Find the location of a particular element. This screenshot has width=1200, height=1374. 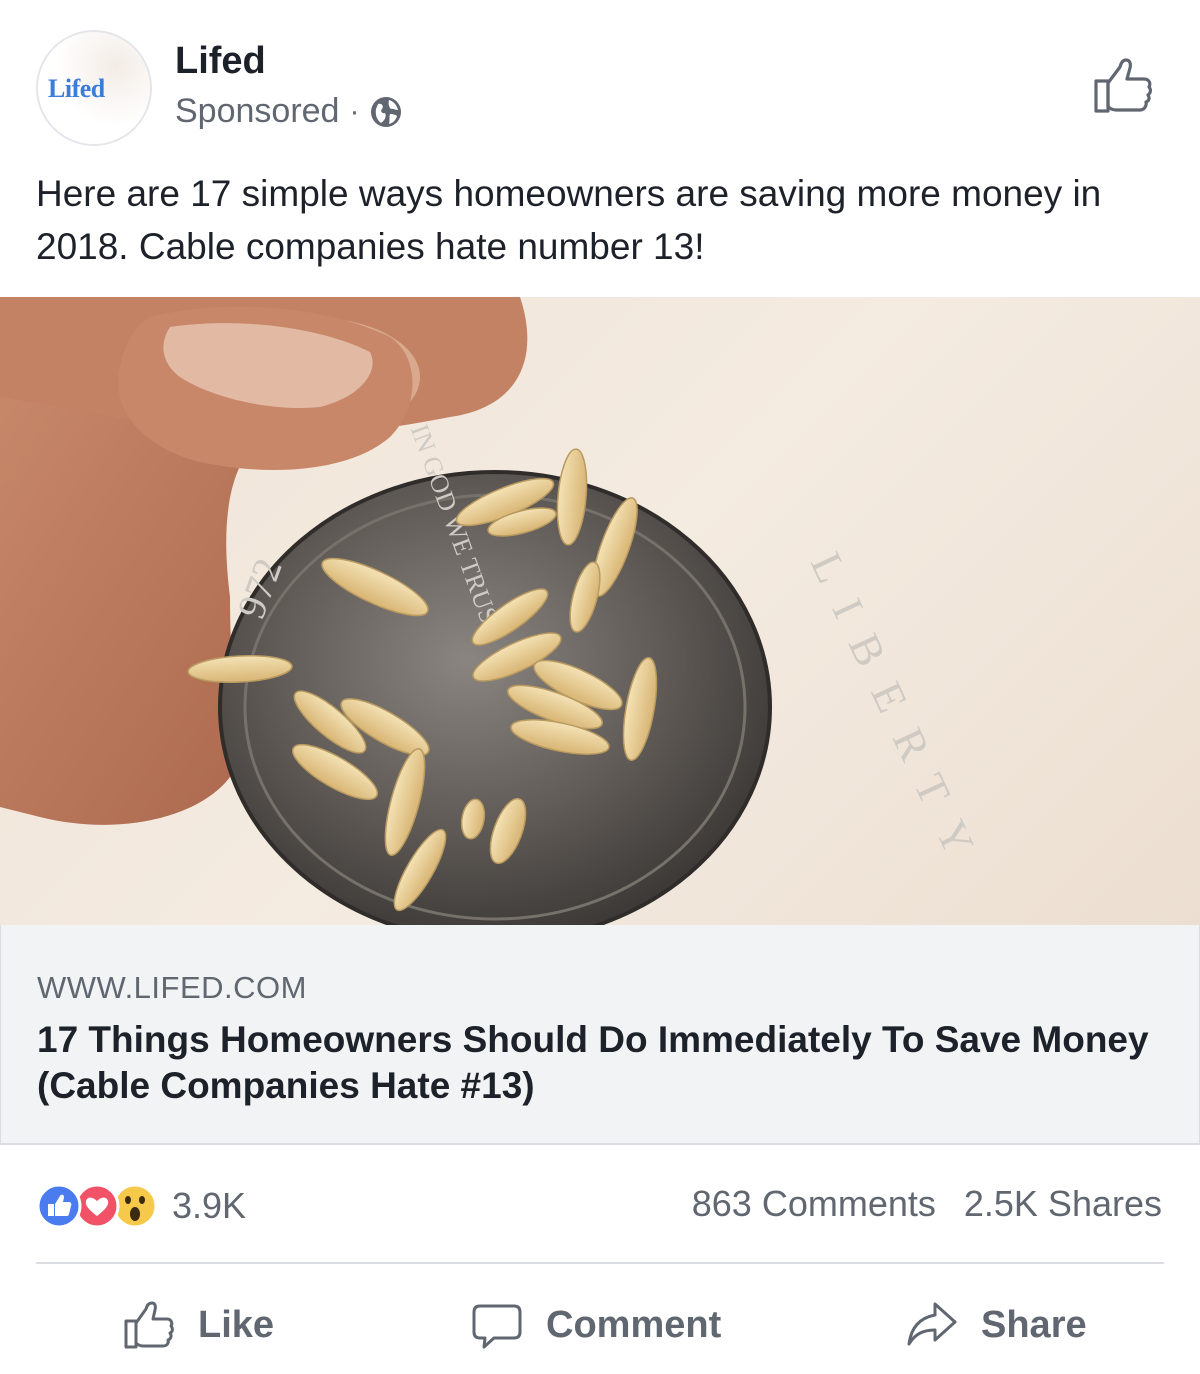

thumbs-up-icon is located at coordinates (149, 1325).